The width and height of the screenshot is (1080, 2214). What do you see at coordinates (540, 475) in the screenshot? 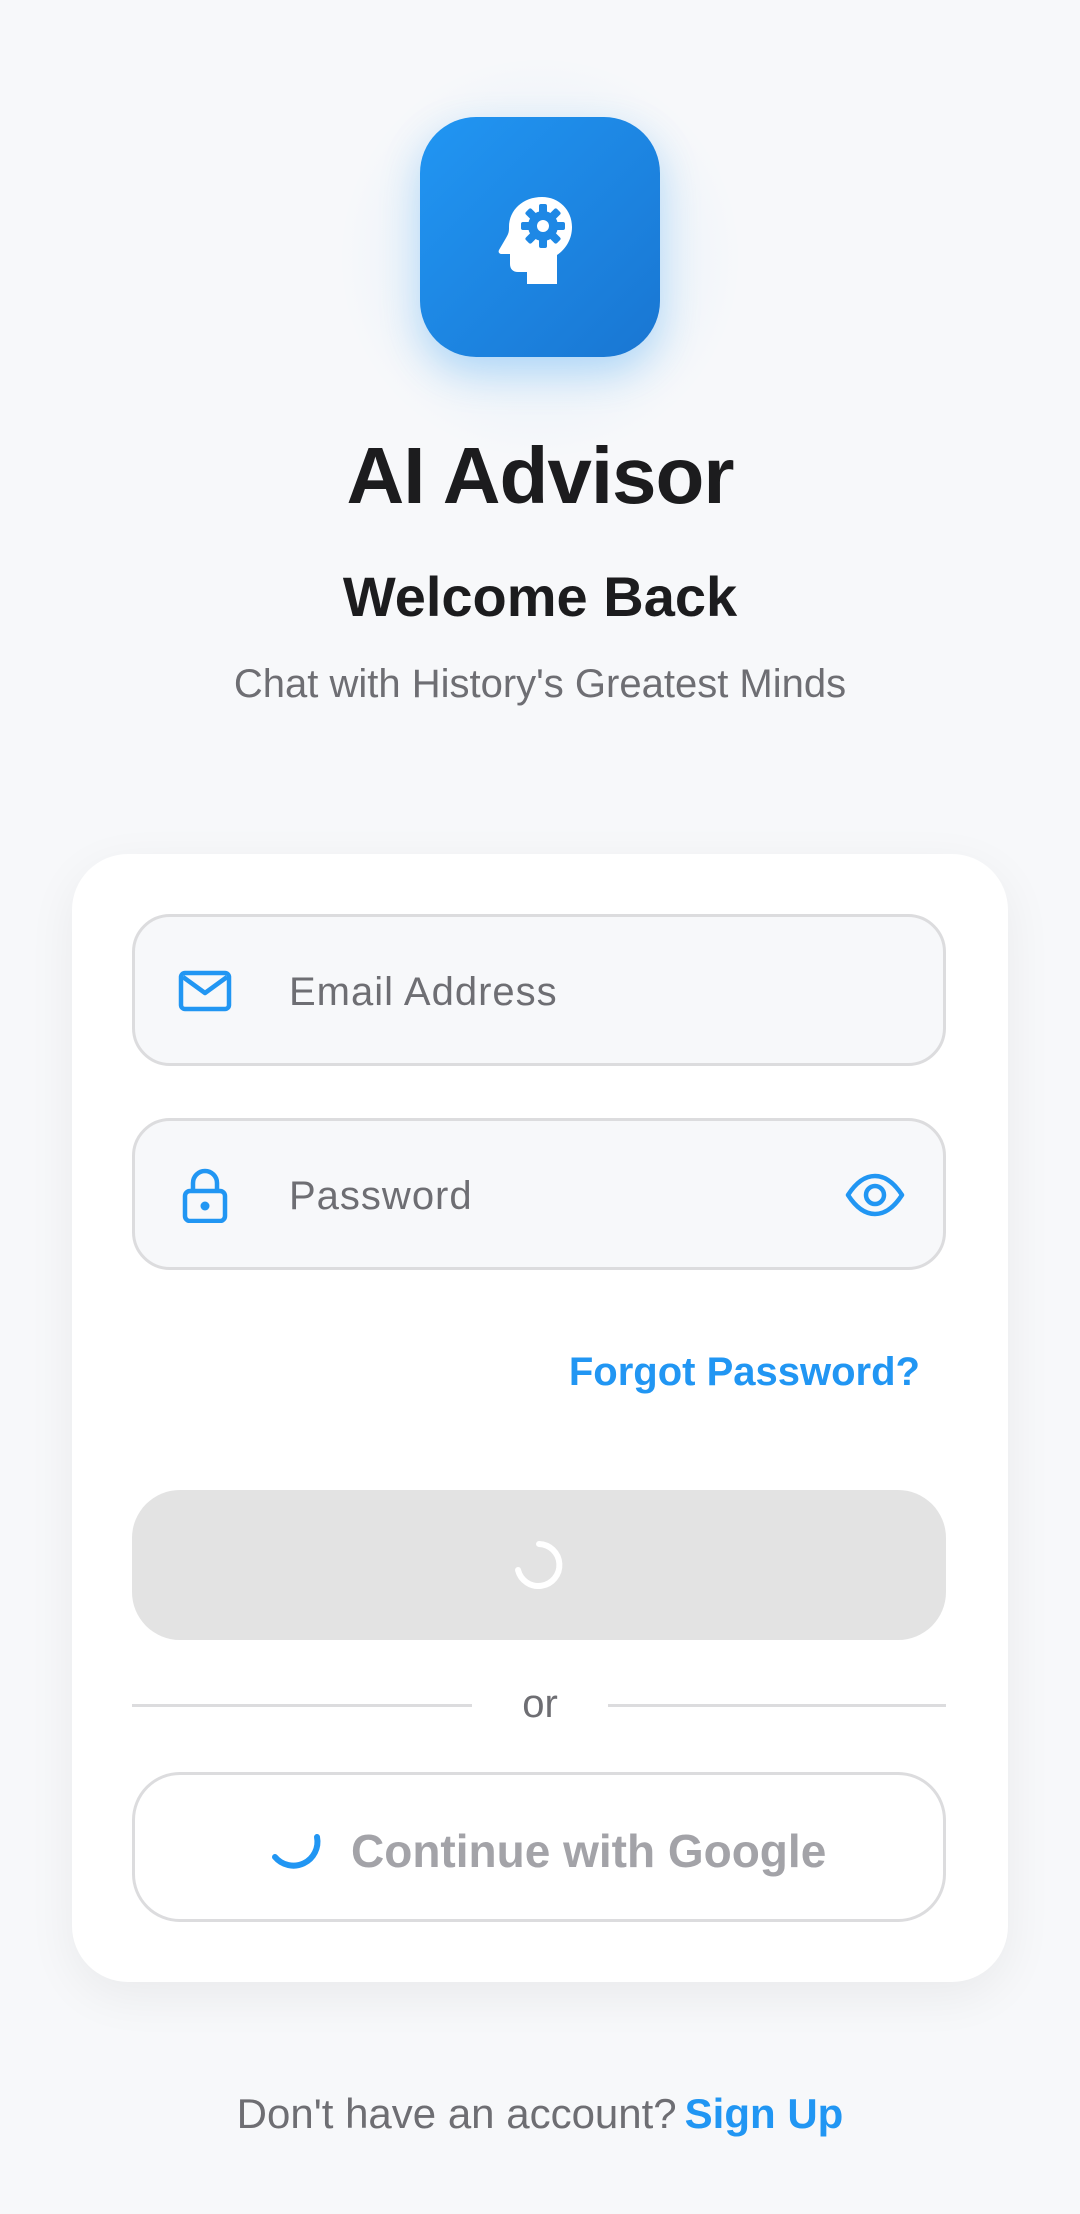
I see `app-title: AI Advisor` at bounding box center [540, 475].